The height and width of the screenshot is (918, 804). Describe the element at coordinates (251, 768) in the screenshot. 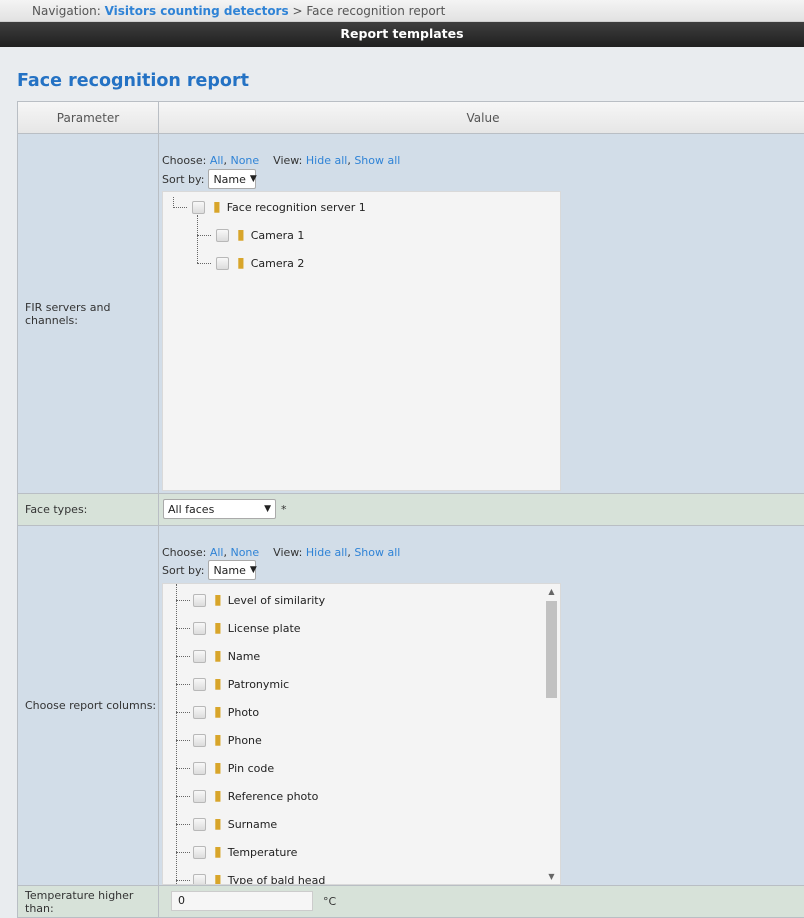

I see `column-item-label: Pin code` at that location.